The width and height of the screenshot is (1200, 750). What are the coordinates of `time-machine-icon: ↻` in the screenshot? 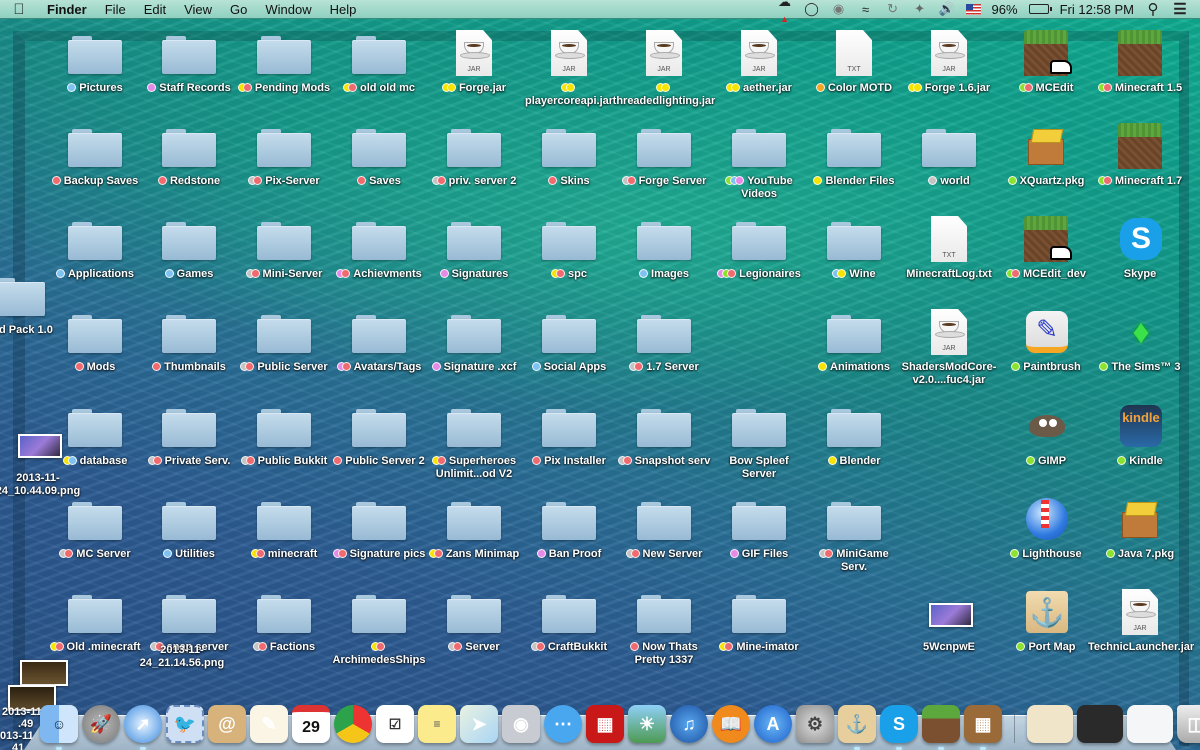 It's located at (893, 9).